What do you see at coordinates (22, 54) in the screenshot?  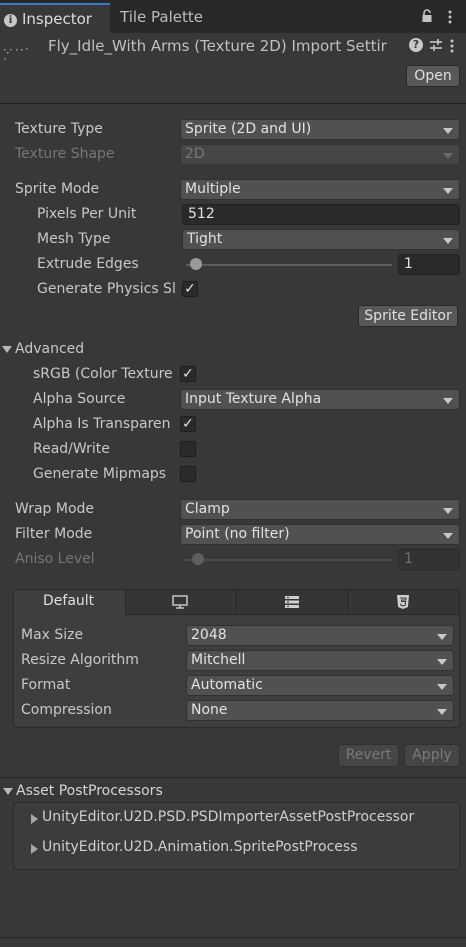 I see `texture-preview-icon` at bounding box center [22, 54].